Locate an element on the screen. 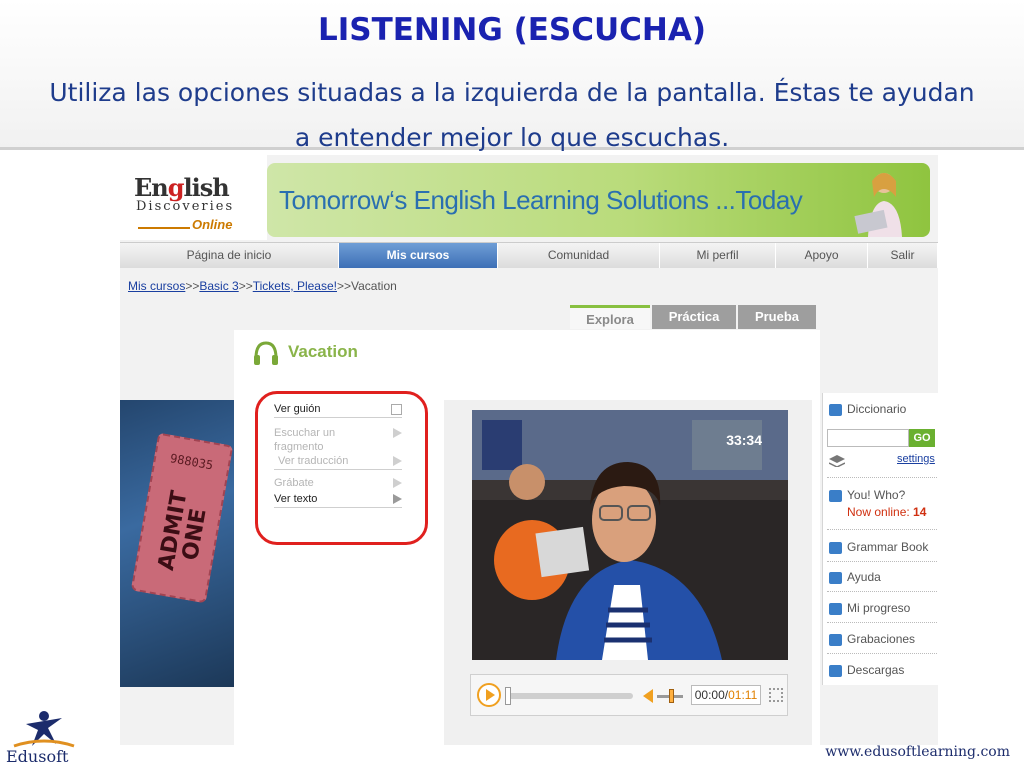  english-discoveries-logo: English Discoveries Online is located at coordinates (193, 197).